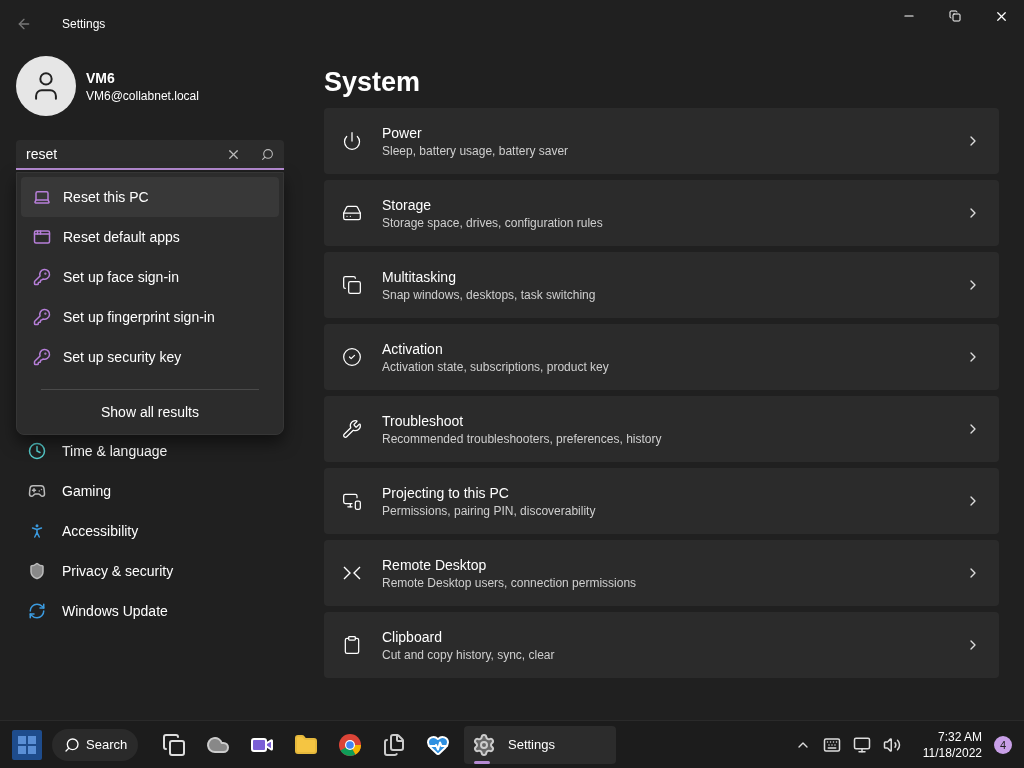 This screenshot has width=1024, height=768. Describe the element at coordinates (87, 491) in the screenshot. I see `nav-item: Gaming` at that location.